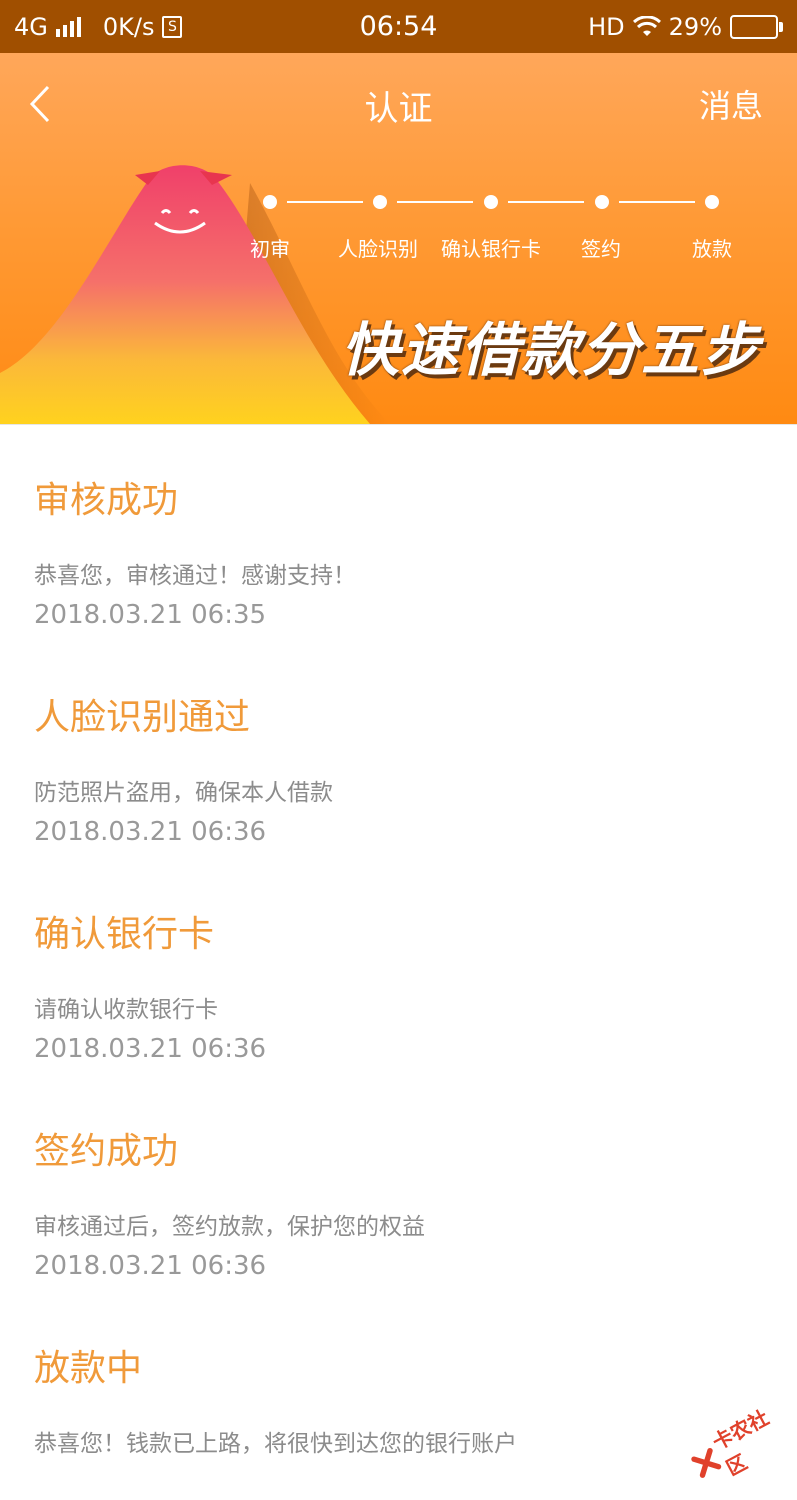  I want to click on step-label-bankcard: 确认银行卡, so click(491, 249).